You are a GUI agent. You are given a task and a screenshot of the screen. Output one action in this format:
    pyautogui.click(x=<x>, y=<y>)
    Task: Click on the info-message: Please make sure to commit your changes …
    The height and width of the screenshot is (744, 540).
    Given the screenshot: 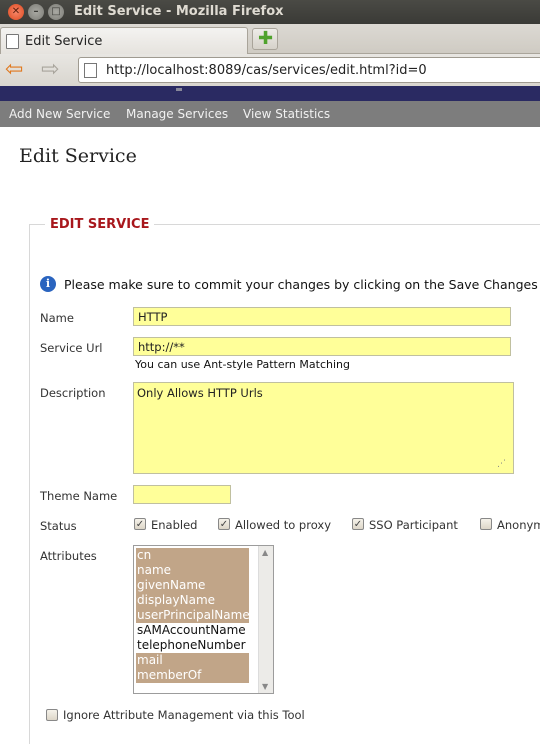 What is the action you would take?
    pyautogui.click(x=302, y=284)
    